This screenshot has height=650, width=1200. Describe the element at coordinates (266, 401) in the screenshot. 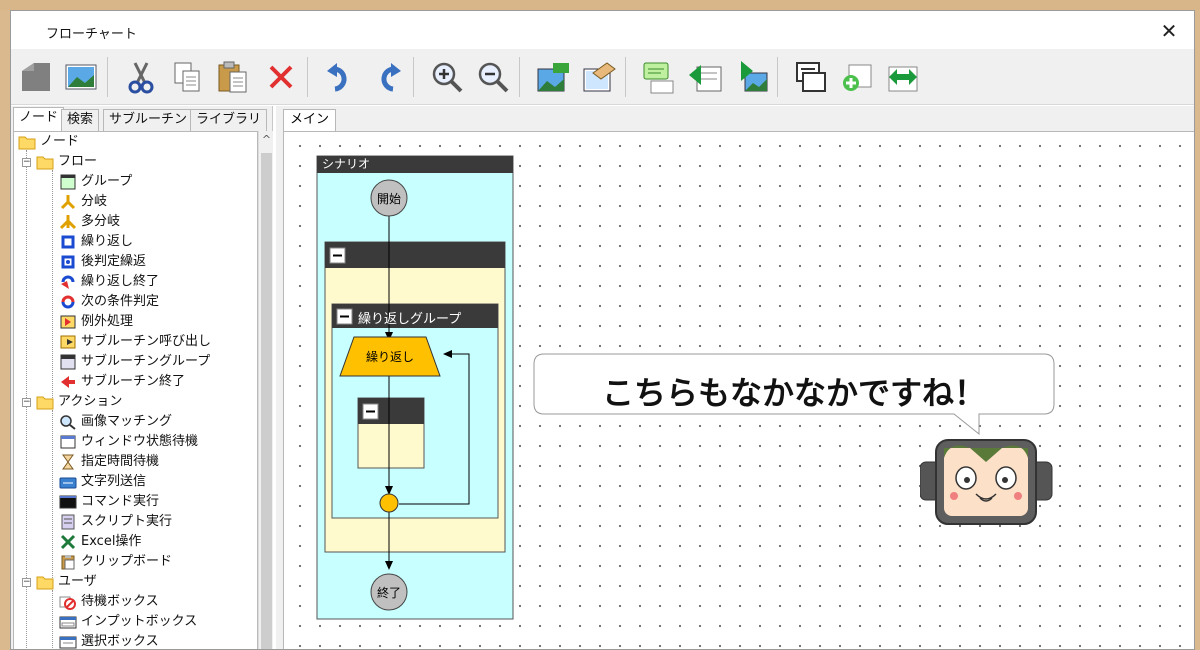

I see `scroll-thumb` at that location.